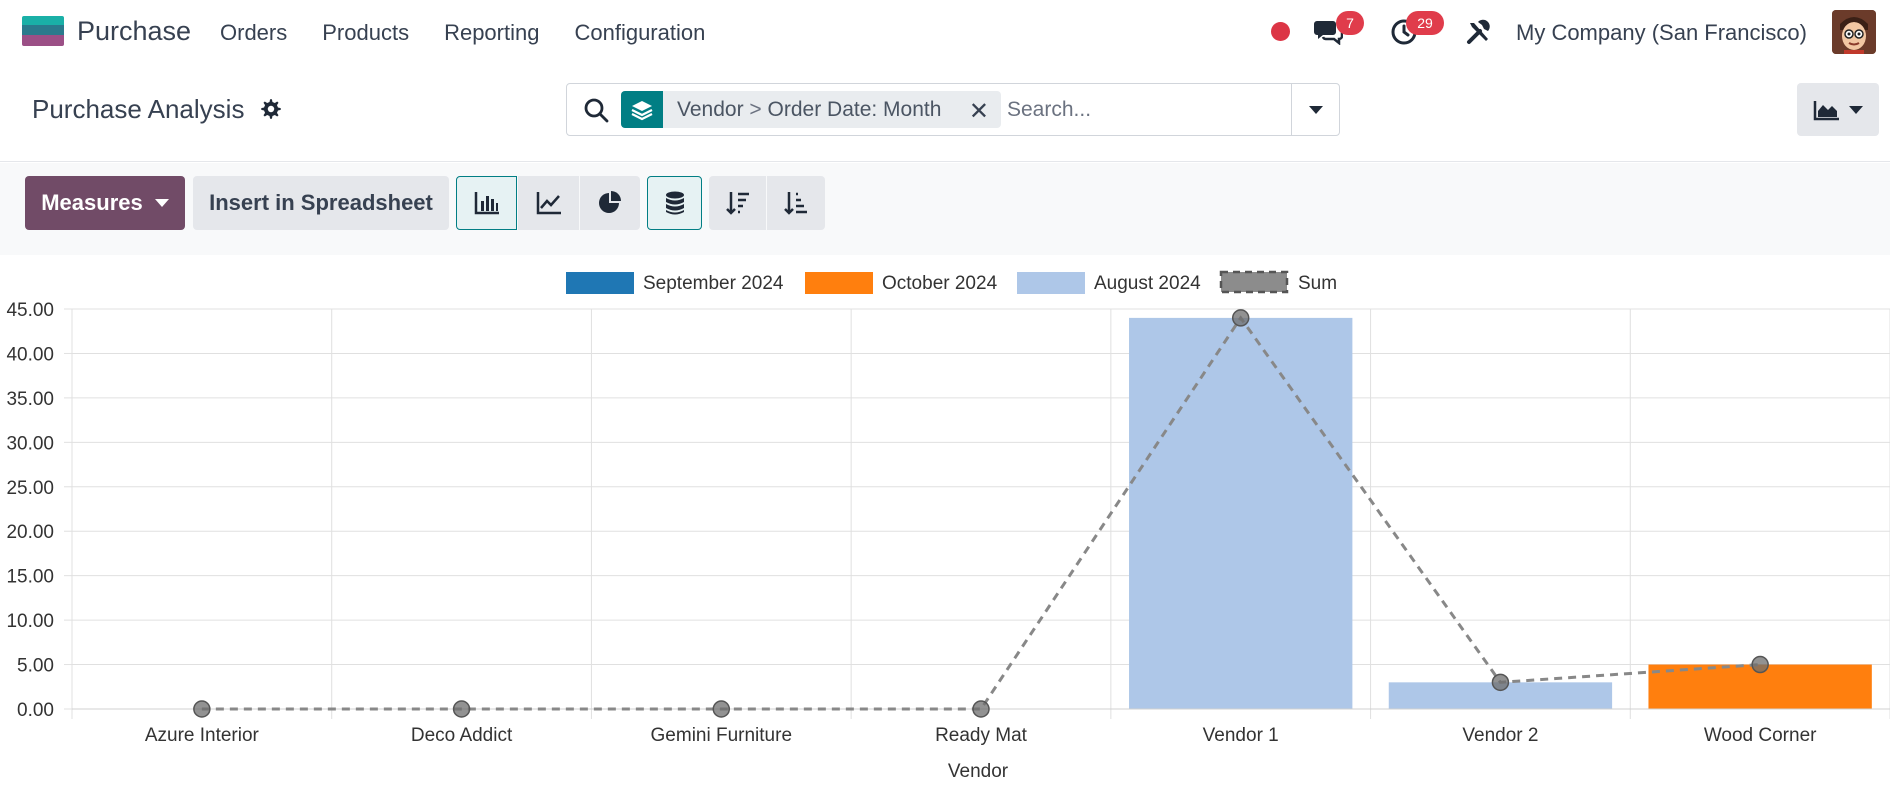 This screenshot has height=791, width=1890. I want to click on x-tick-label: Azure Interior, so click(202, 735).